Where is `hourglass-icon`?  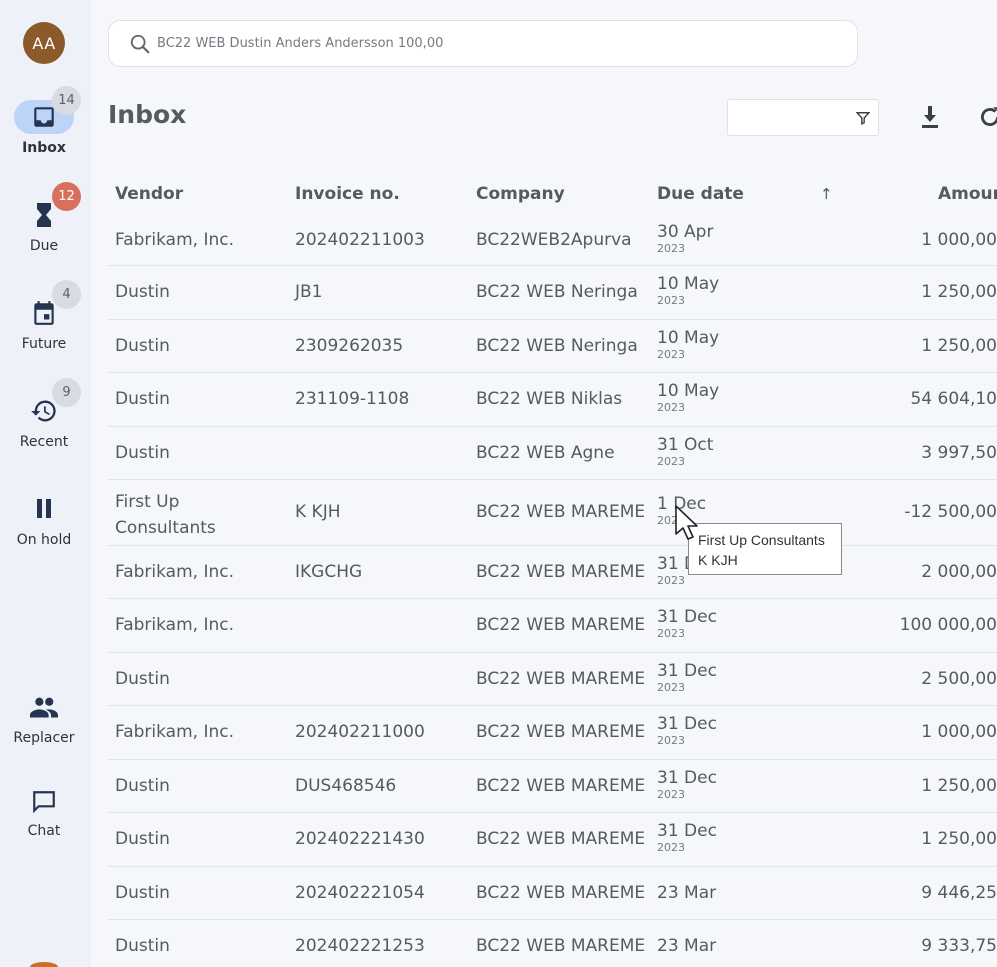
hourglass-icon is located at coordinates (44, 215).